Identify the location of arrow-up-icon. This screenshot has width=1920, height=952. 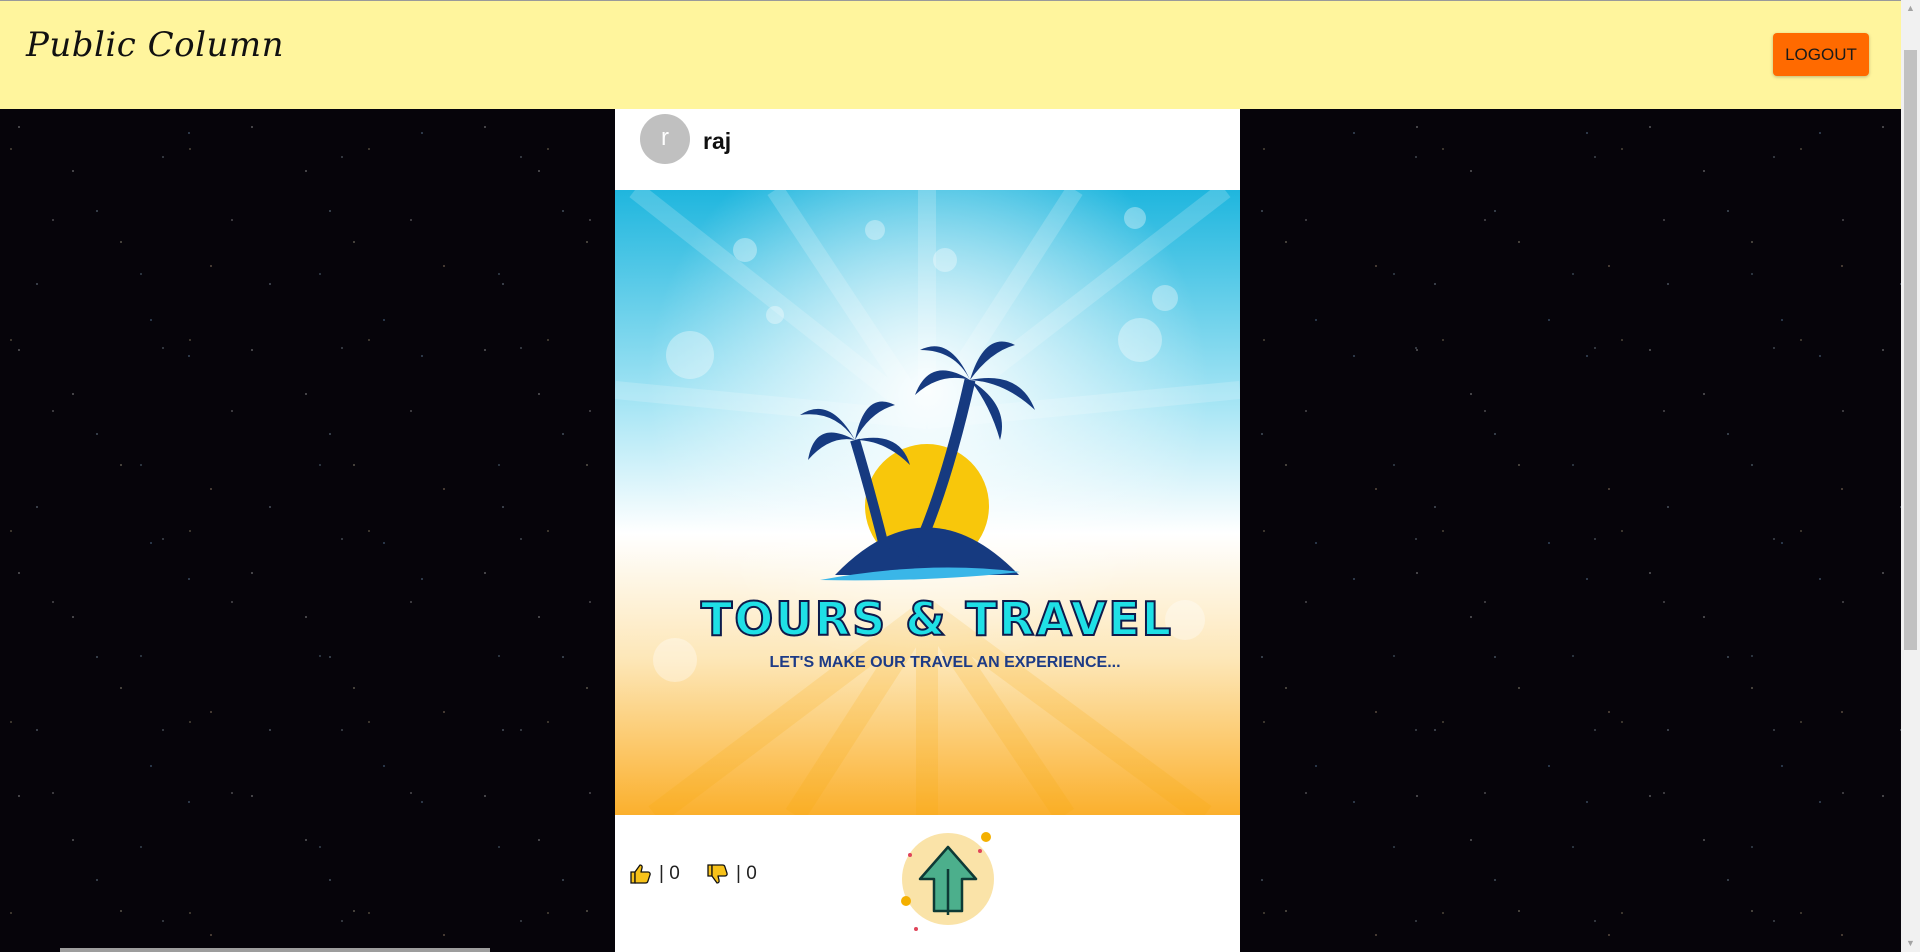
(947, 881).